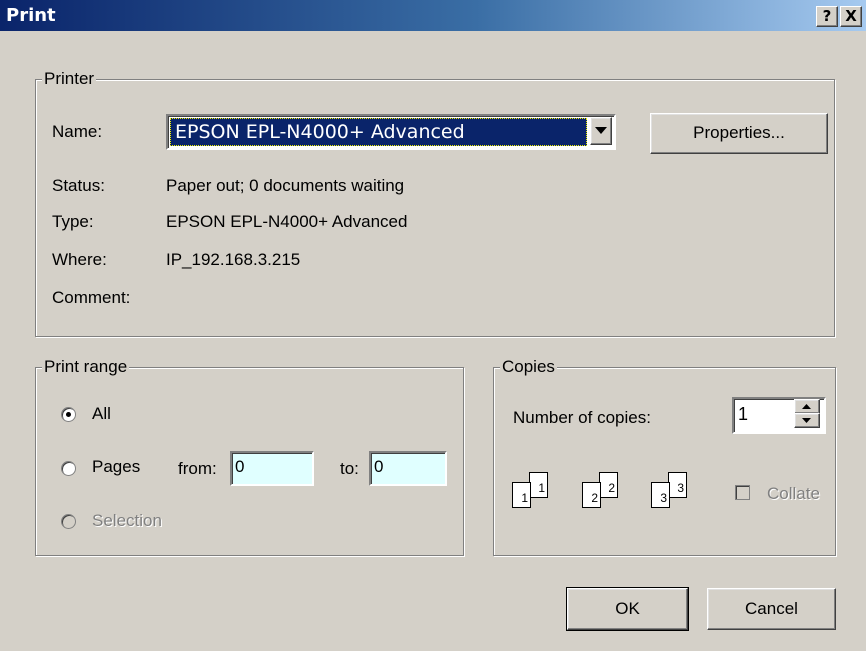 The height and width of the screenshot is (651, 866). What do you see at coordinates (79, 259) in the screenshot?
I see `where-label: Where:` at bounding box center [79, 259].